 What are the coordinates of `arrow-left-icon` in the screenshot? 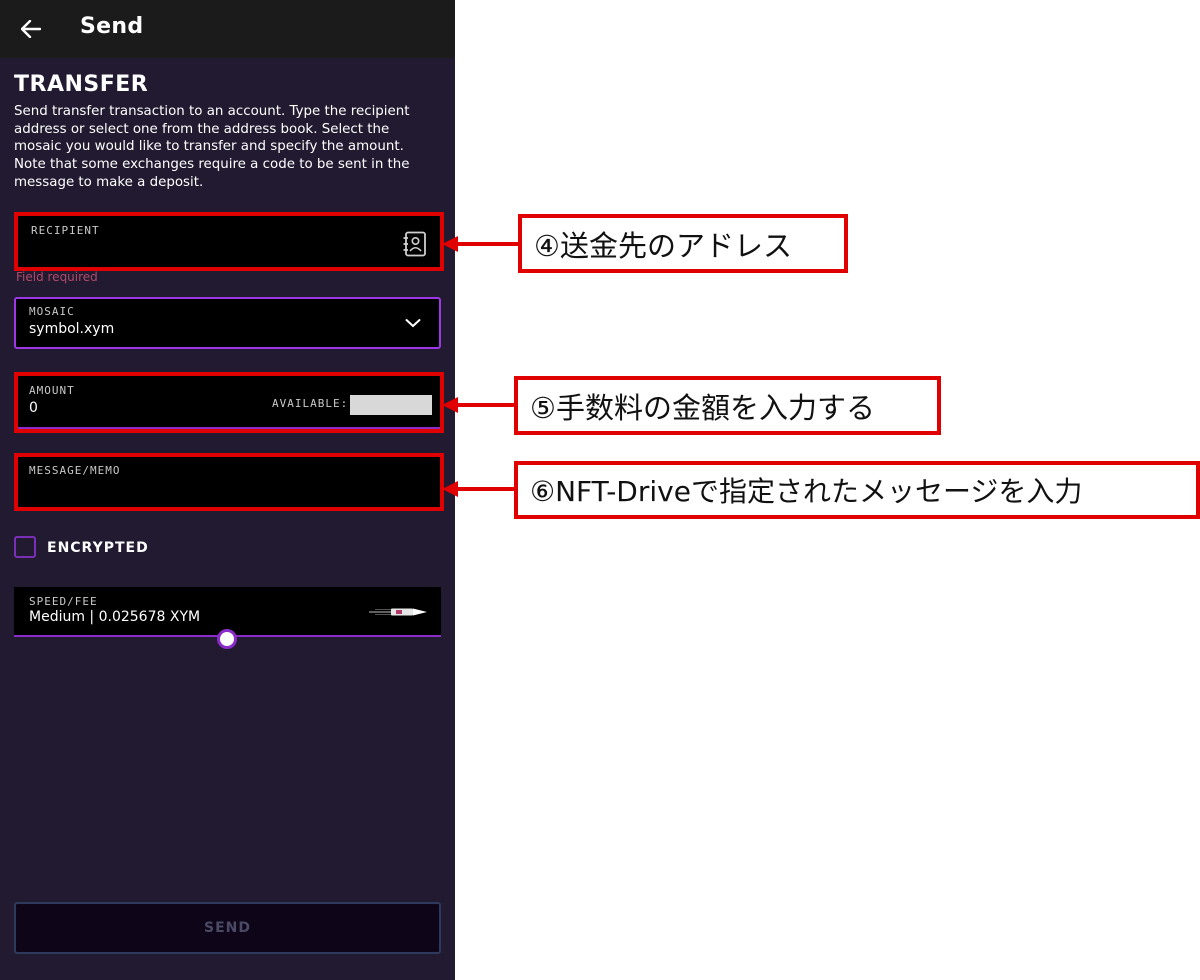 It's located at (31, 29).